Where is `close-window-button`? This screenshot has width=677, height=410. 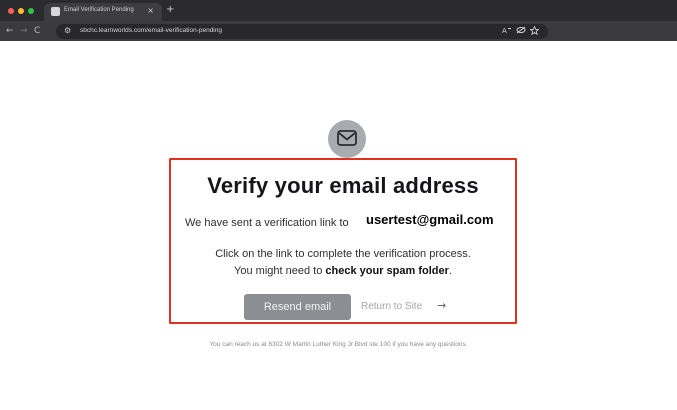
close-window-button is located at coordinates (11, 11).